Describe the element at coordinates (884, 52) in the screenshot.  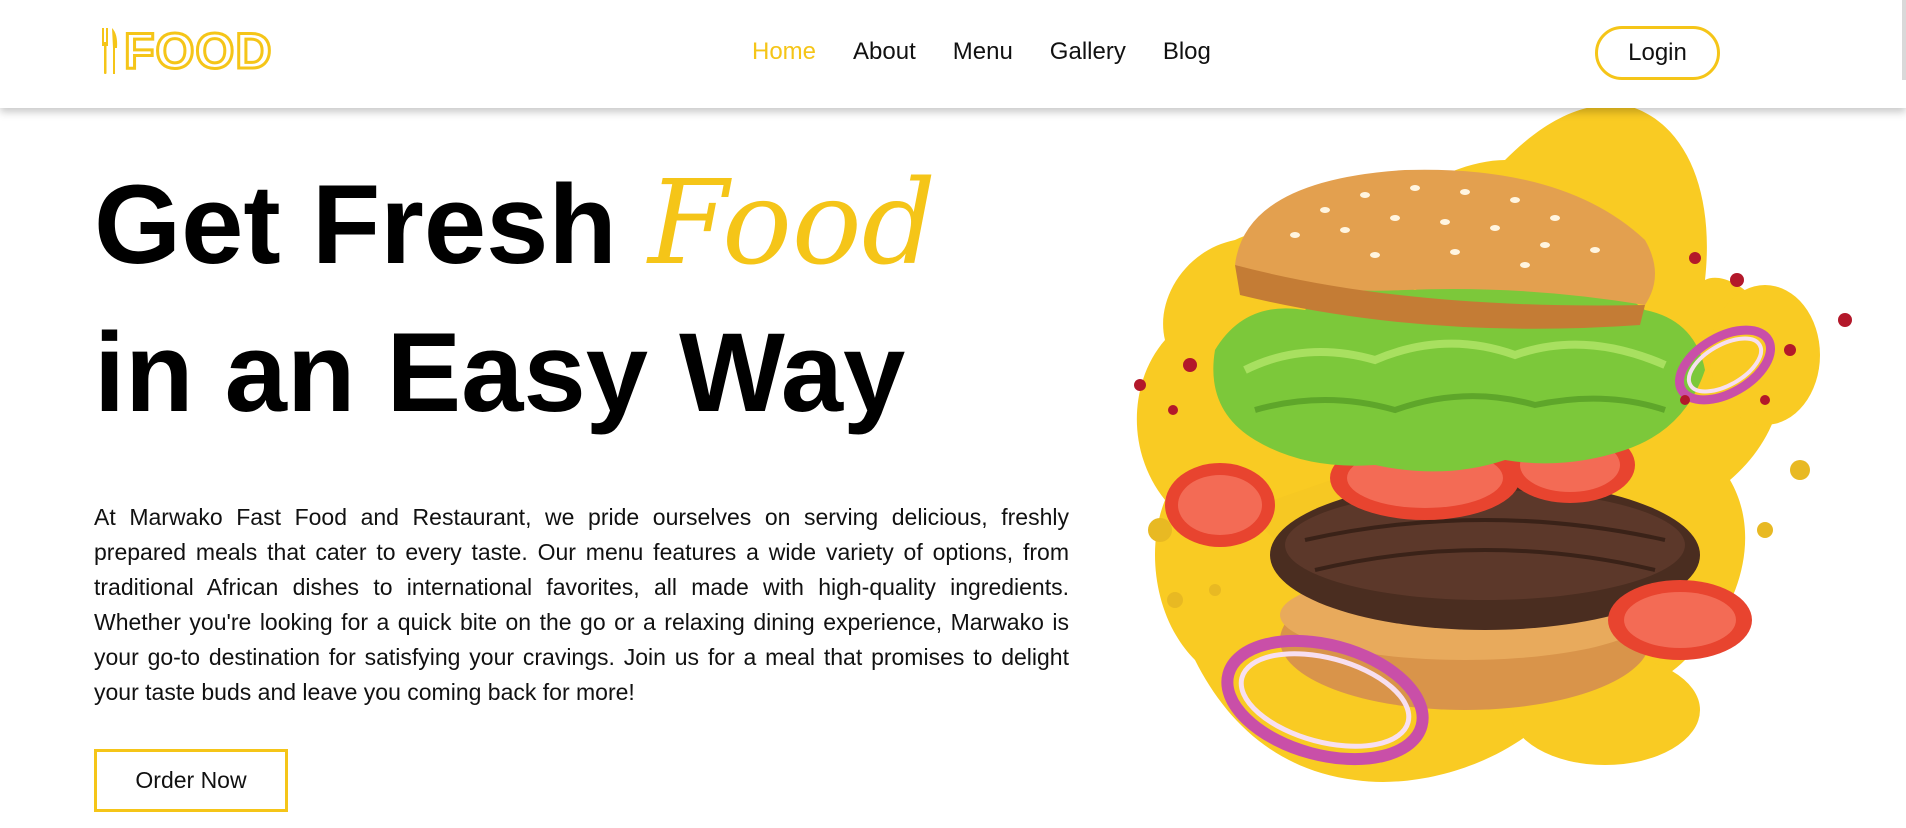
I see `nav-about: About` at that location.